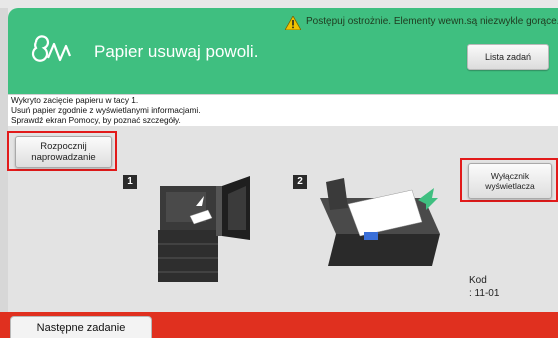 The height and width of the screenshot is (338, 558). What do you see at coordinates (484, 293) in the screenshot?
I see `code-value: : 11-01` at bounding box center [484, 293].